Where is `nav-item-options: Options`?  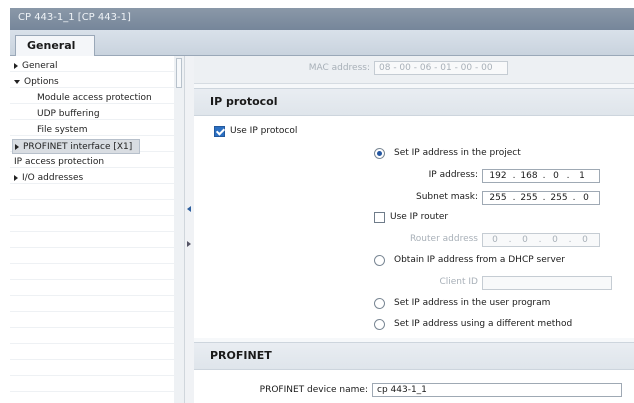 nav-item-options: Options is located at coordinates (36, 82).